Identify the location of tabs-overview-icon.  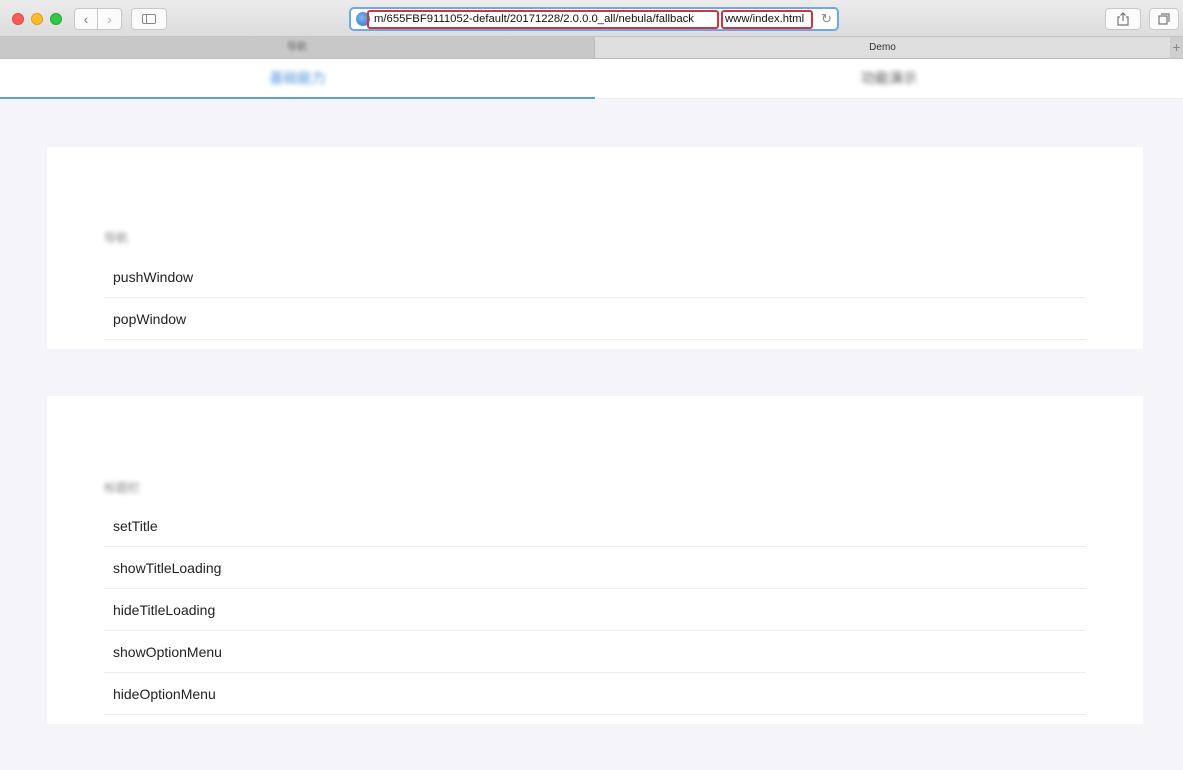
(1164, 19).